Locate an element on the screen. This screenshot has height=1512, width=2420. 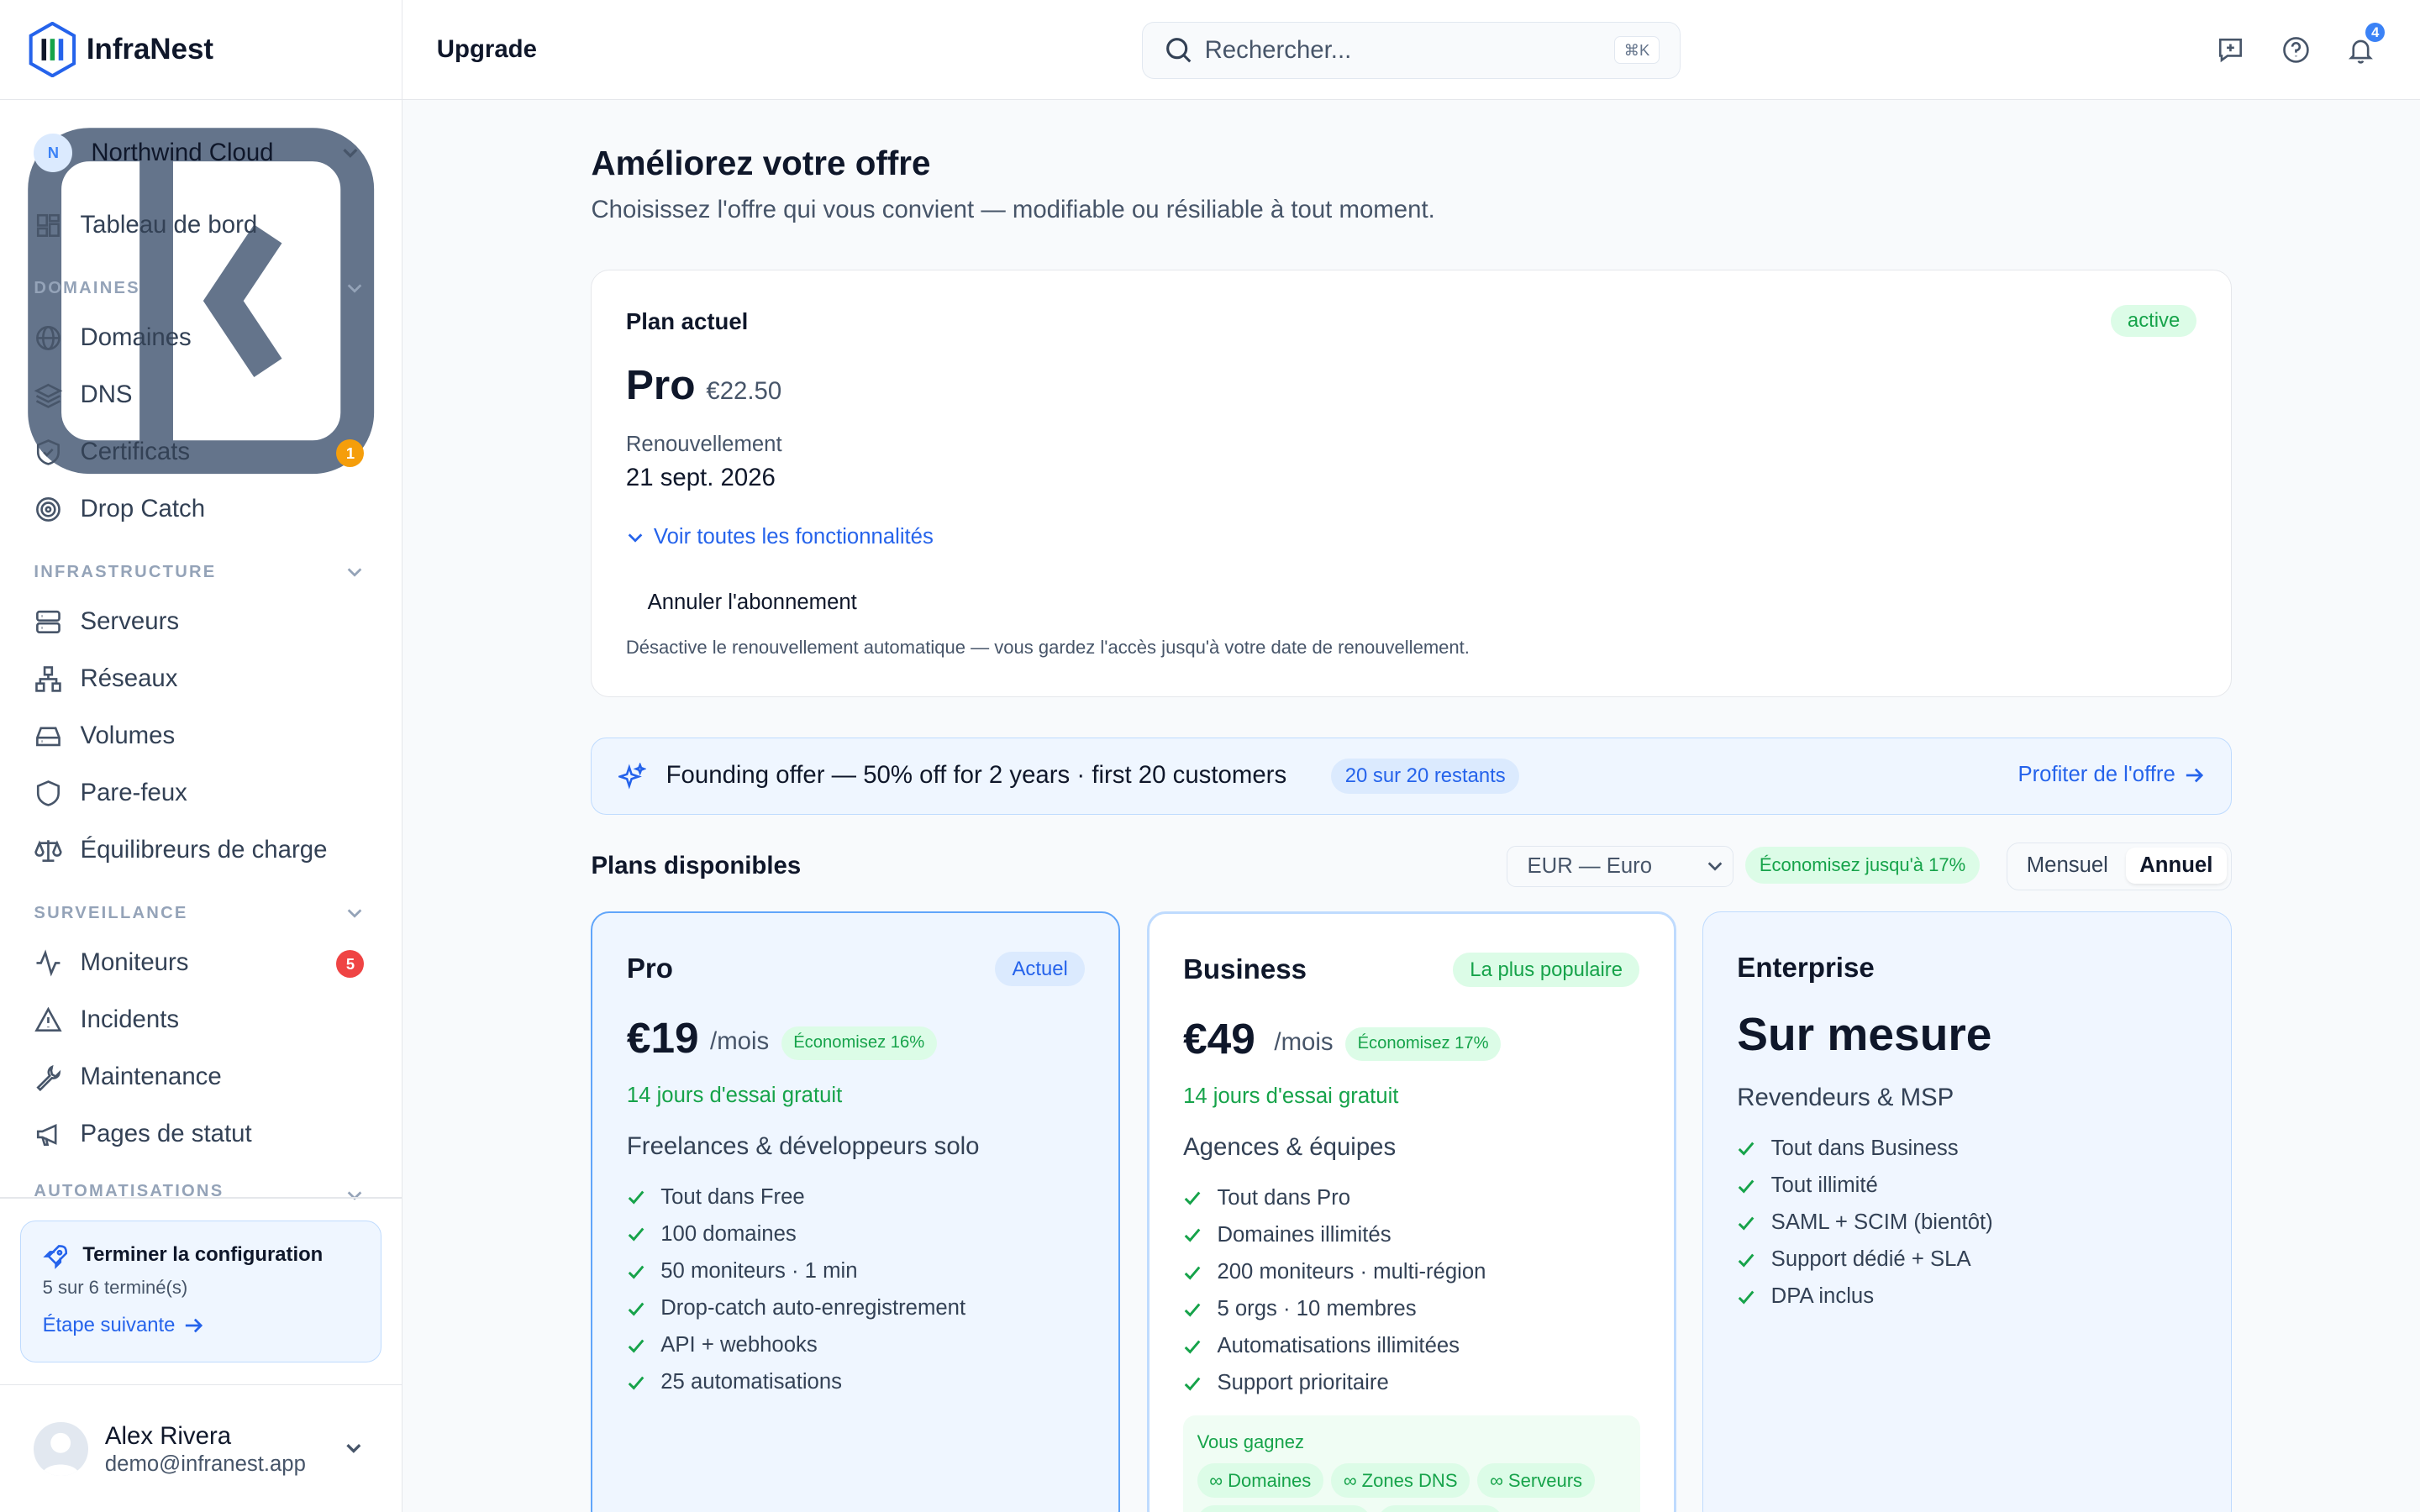
billing-period-toggle: Mensuel Annuel is located at coordinates (2119, 866).